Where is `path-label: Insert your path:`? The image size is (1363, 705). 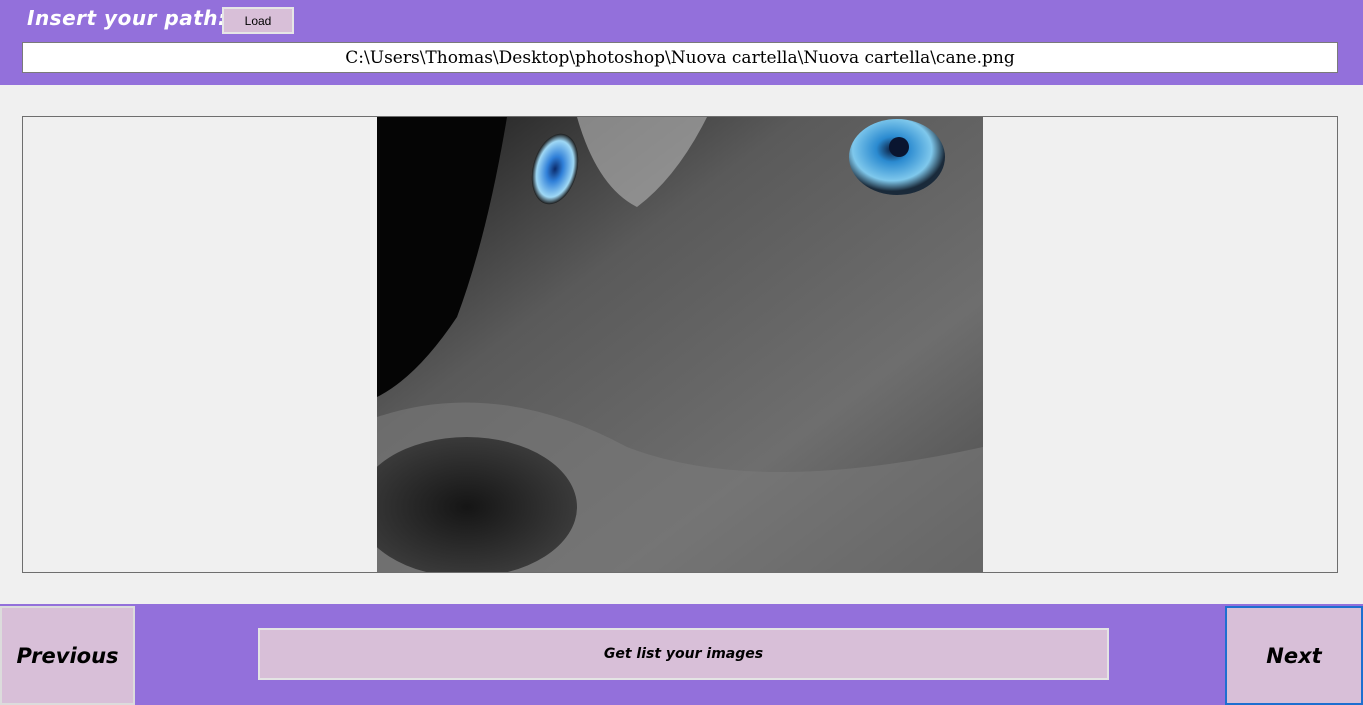
path-label: Insert your path: is located at coordinates (127, 18).